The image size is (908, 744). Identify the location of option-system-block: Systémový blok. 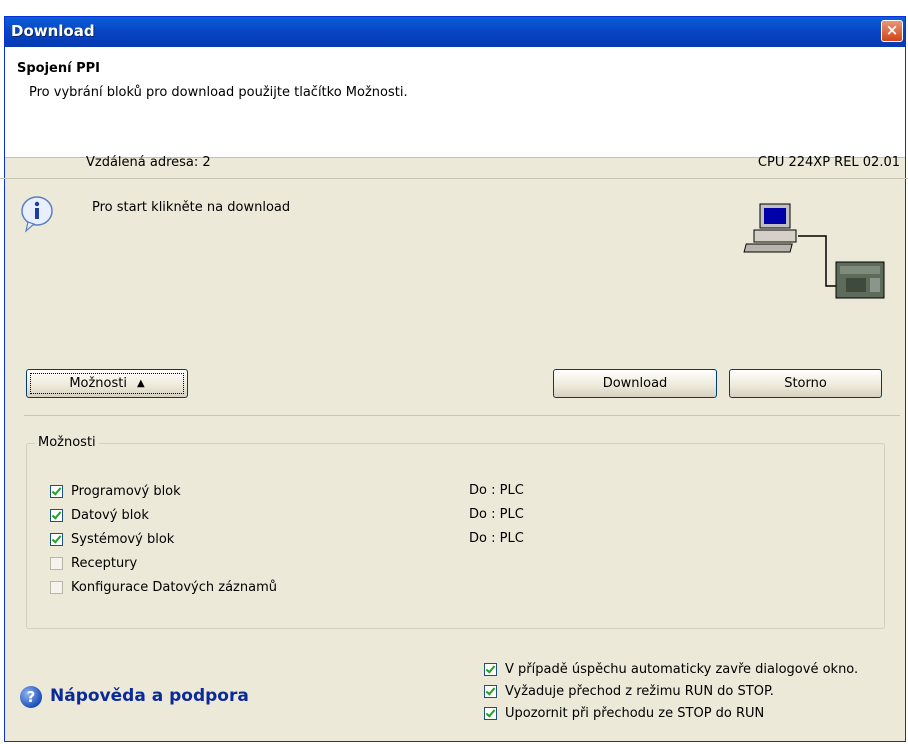
(112, 539).